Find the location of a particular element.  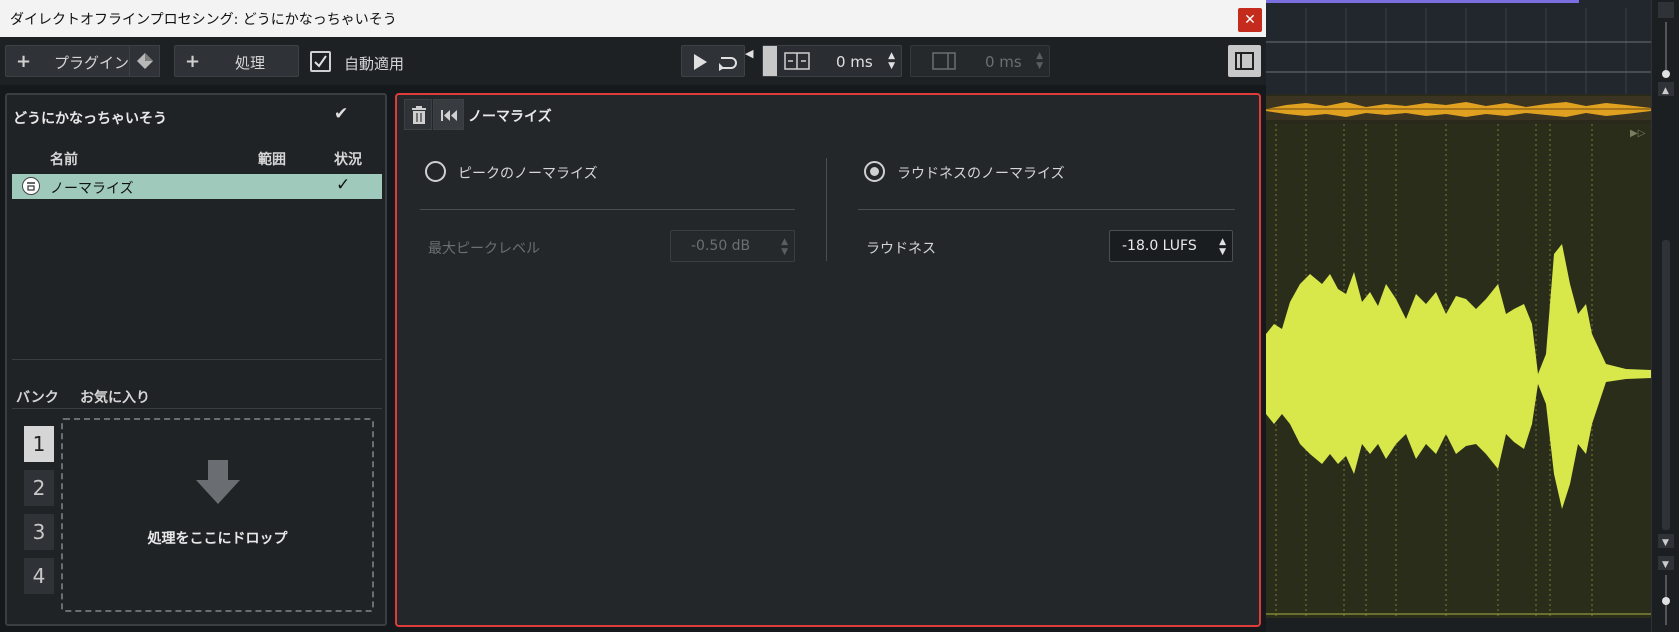

pre-roll-field: ▲ ▼ is located at coordinates (832, 61).